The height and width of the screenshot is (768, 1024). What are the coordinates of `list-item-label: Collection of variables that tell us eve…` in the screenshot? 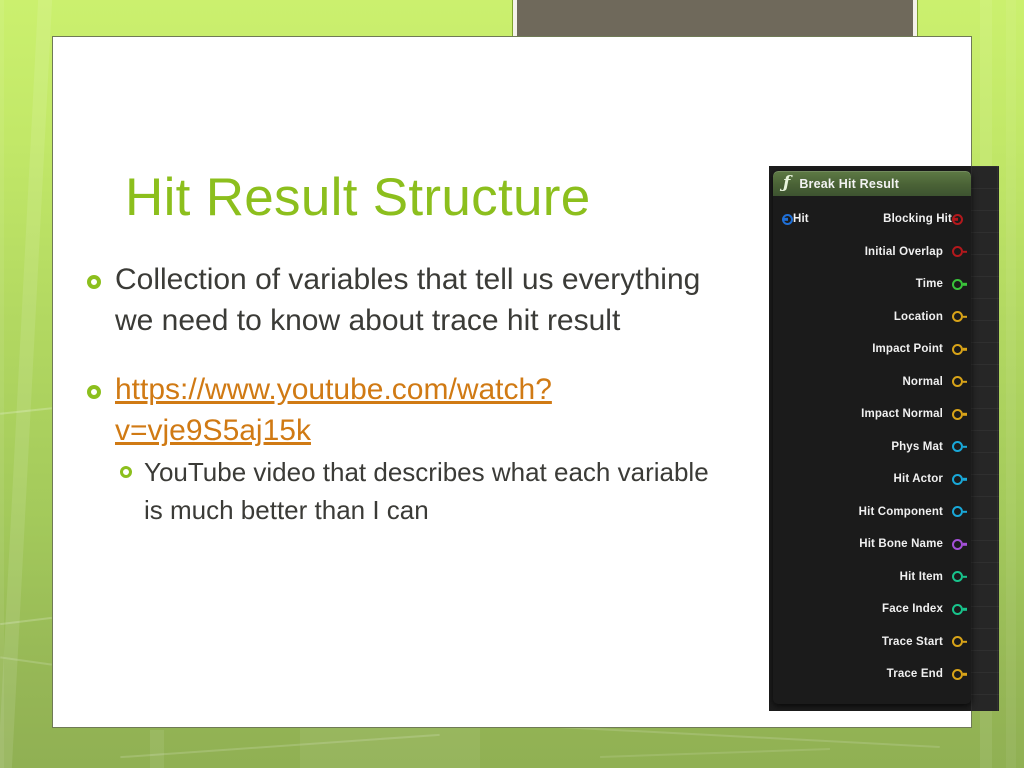 It's located at (408, 300).